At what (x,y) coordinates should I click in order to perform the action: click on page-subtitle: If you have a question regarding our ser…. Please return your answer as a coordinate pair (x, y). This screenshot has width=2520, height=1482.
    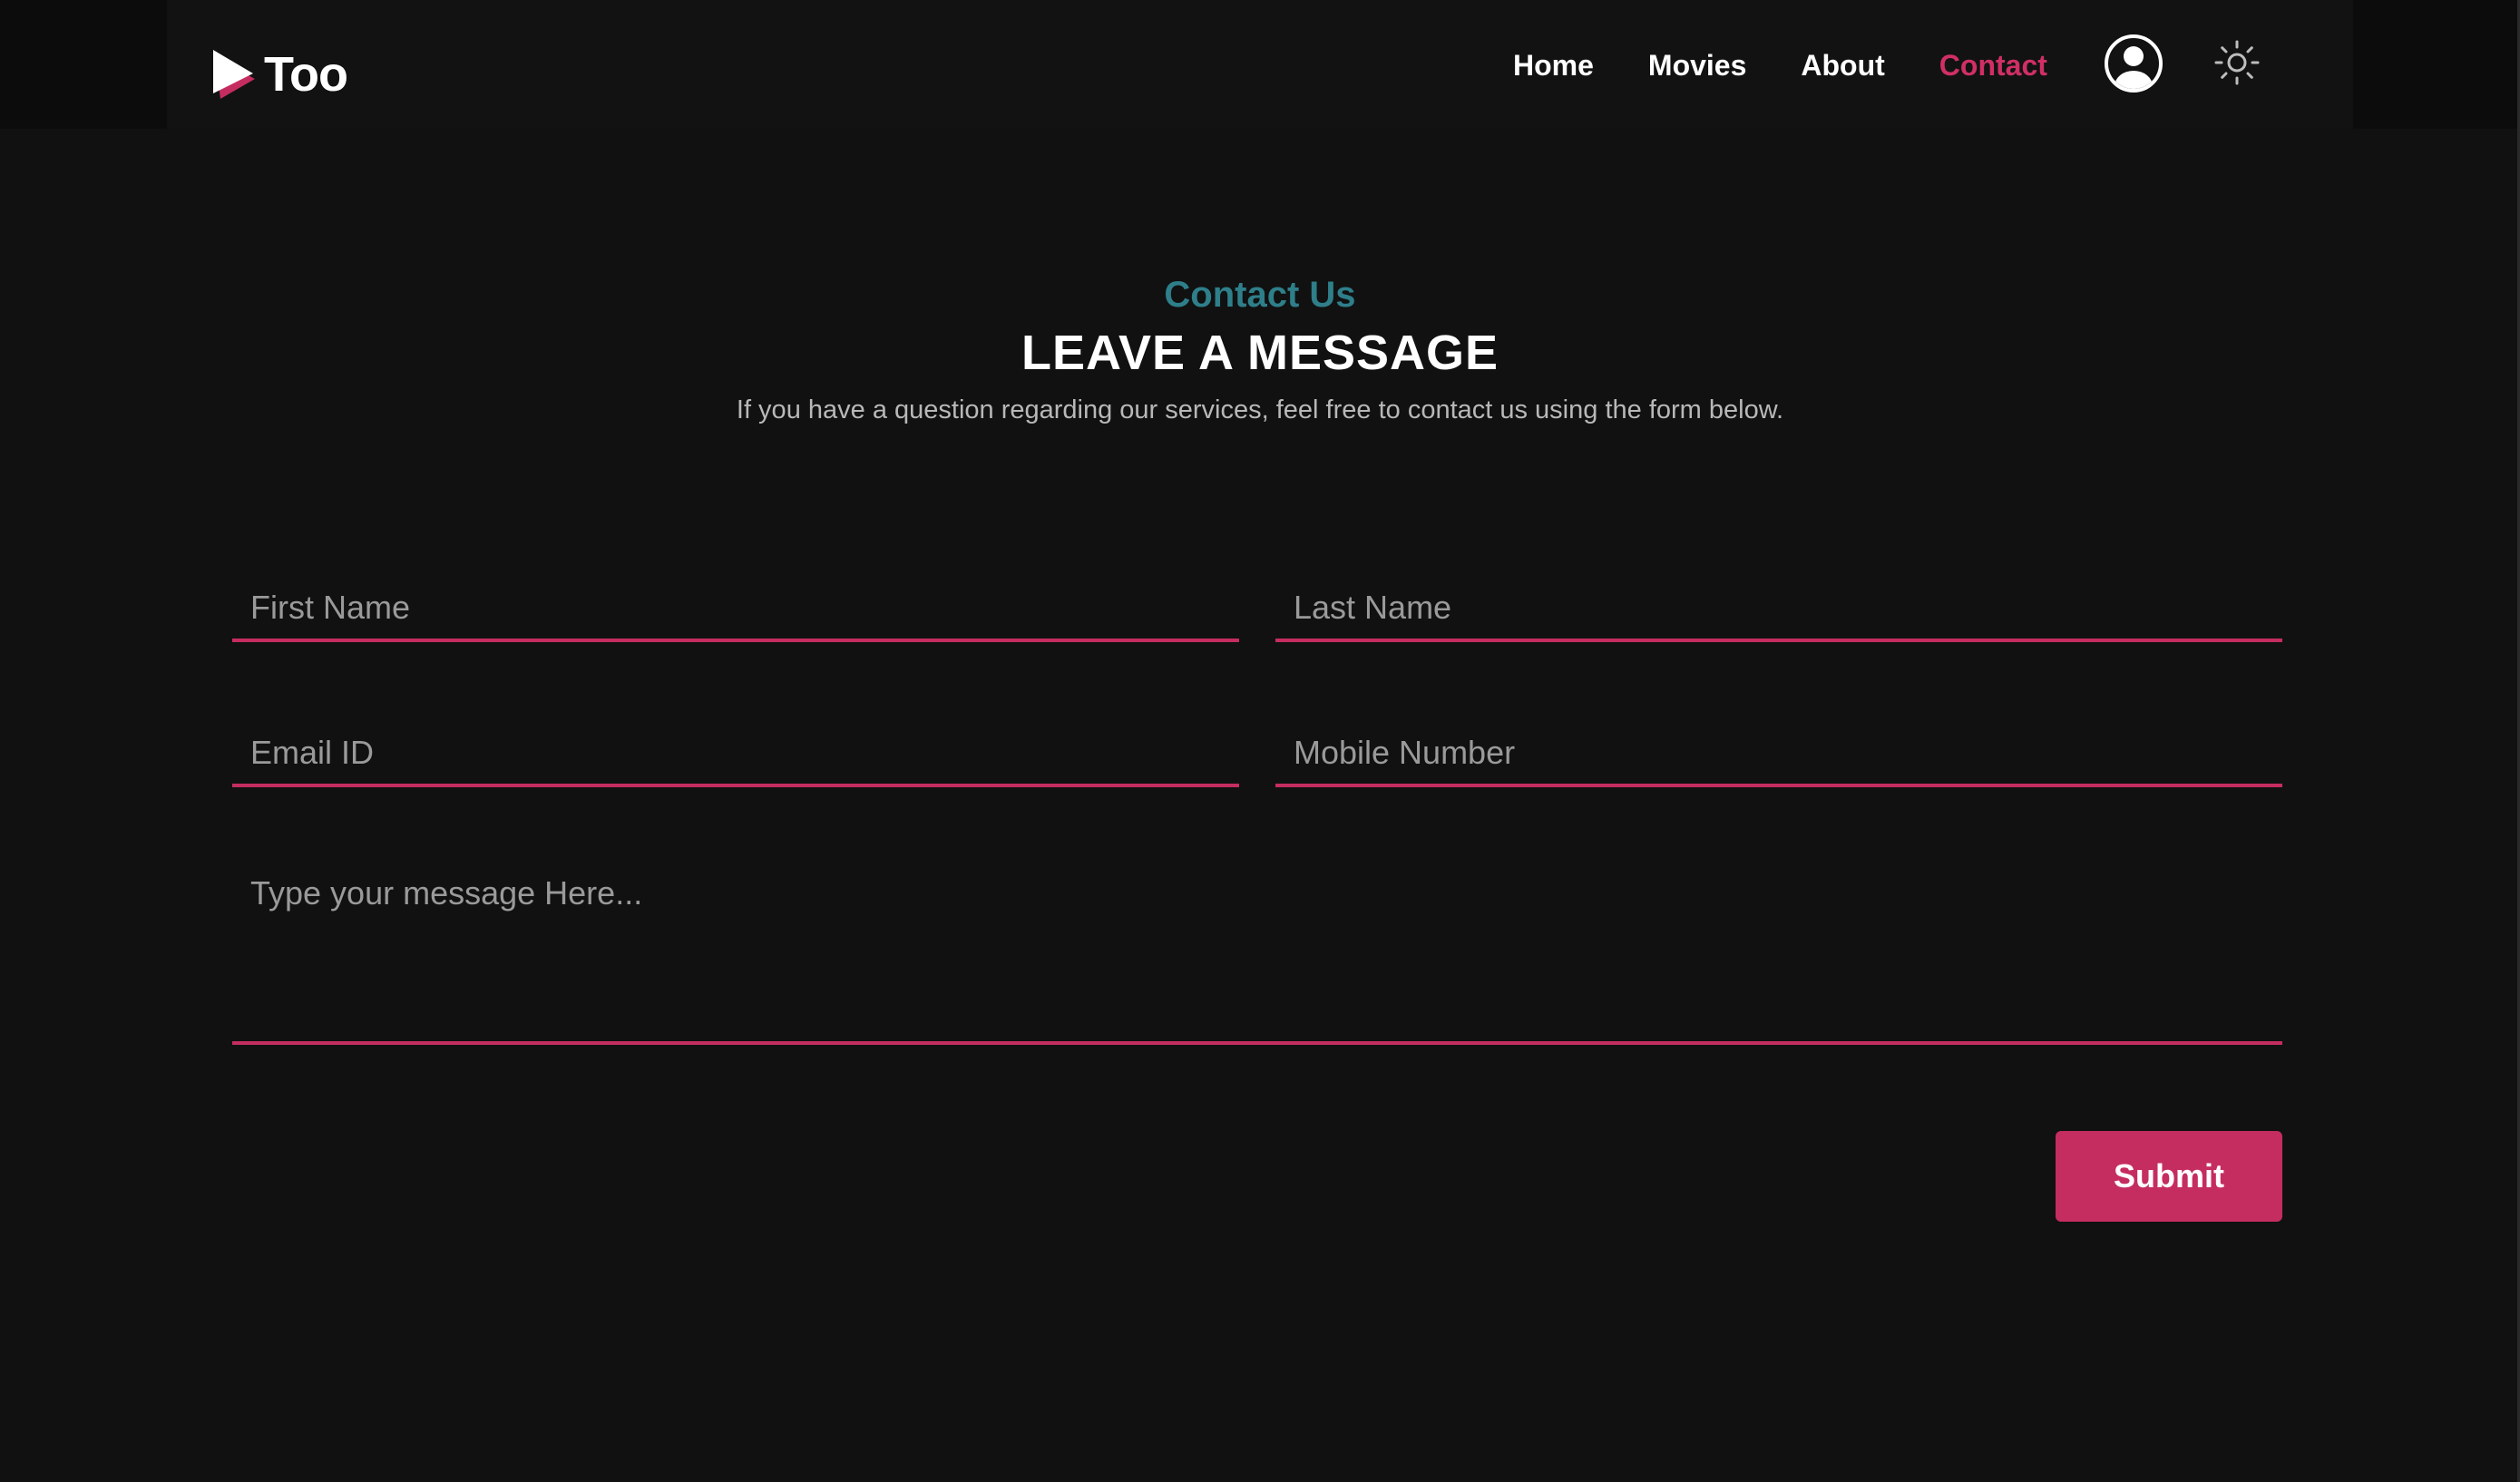
    Looking at the image, I should click on (1260, 409).